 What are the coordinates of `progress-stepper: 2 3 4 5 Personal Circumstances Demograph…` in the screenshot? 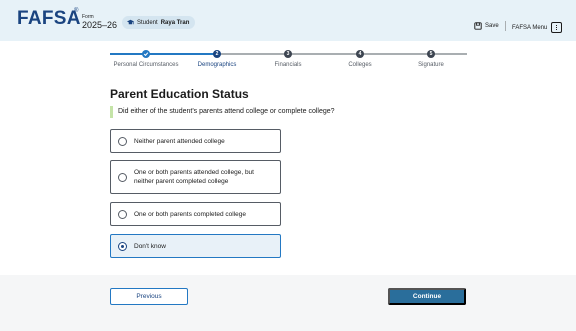 It's located at (288, 60).